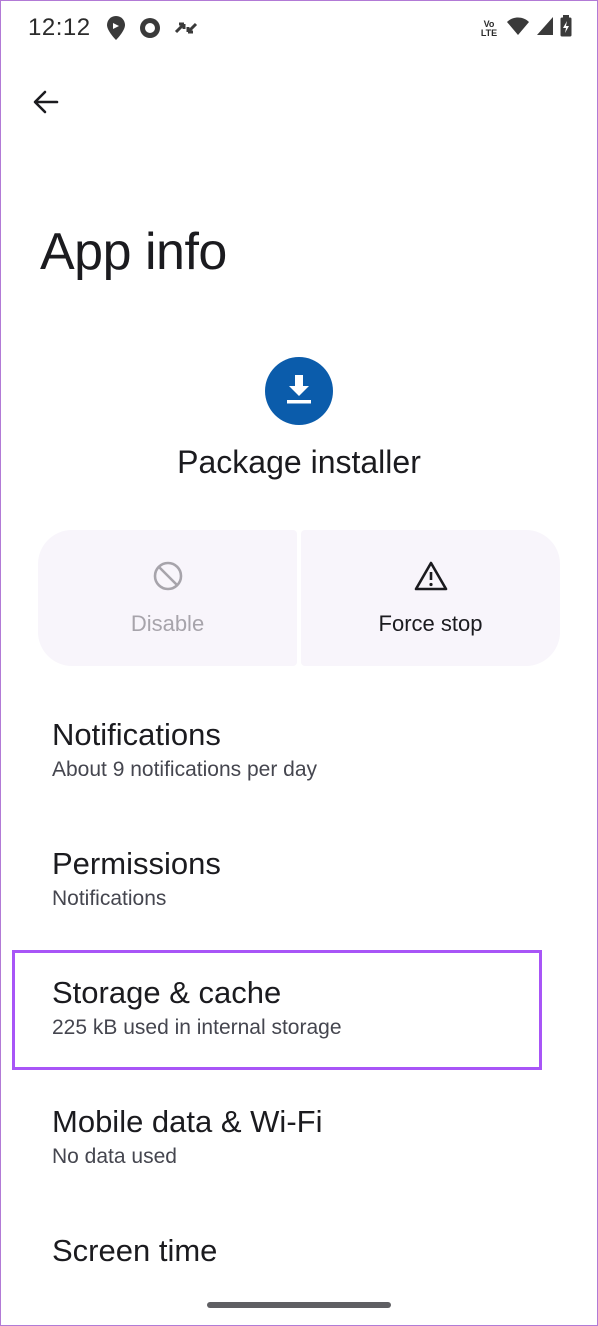  I want to click on disable-label: Disable, so click(167, 623).